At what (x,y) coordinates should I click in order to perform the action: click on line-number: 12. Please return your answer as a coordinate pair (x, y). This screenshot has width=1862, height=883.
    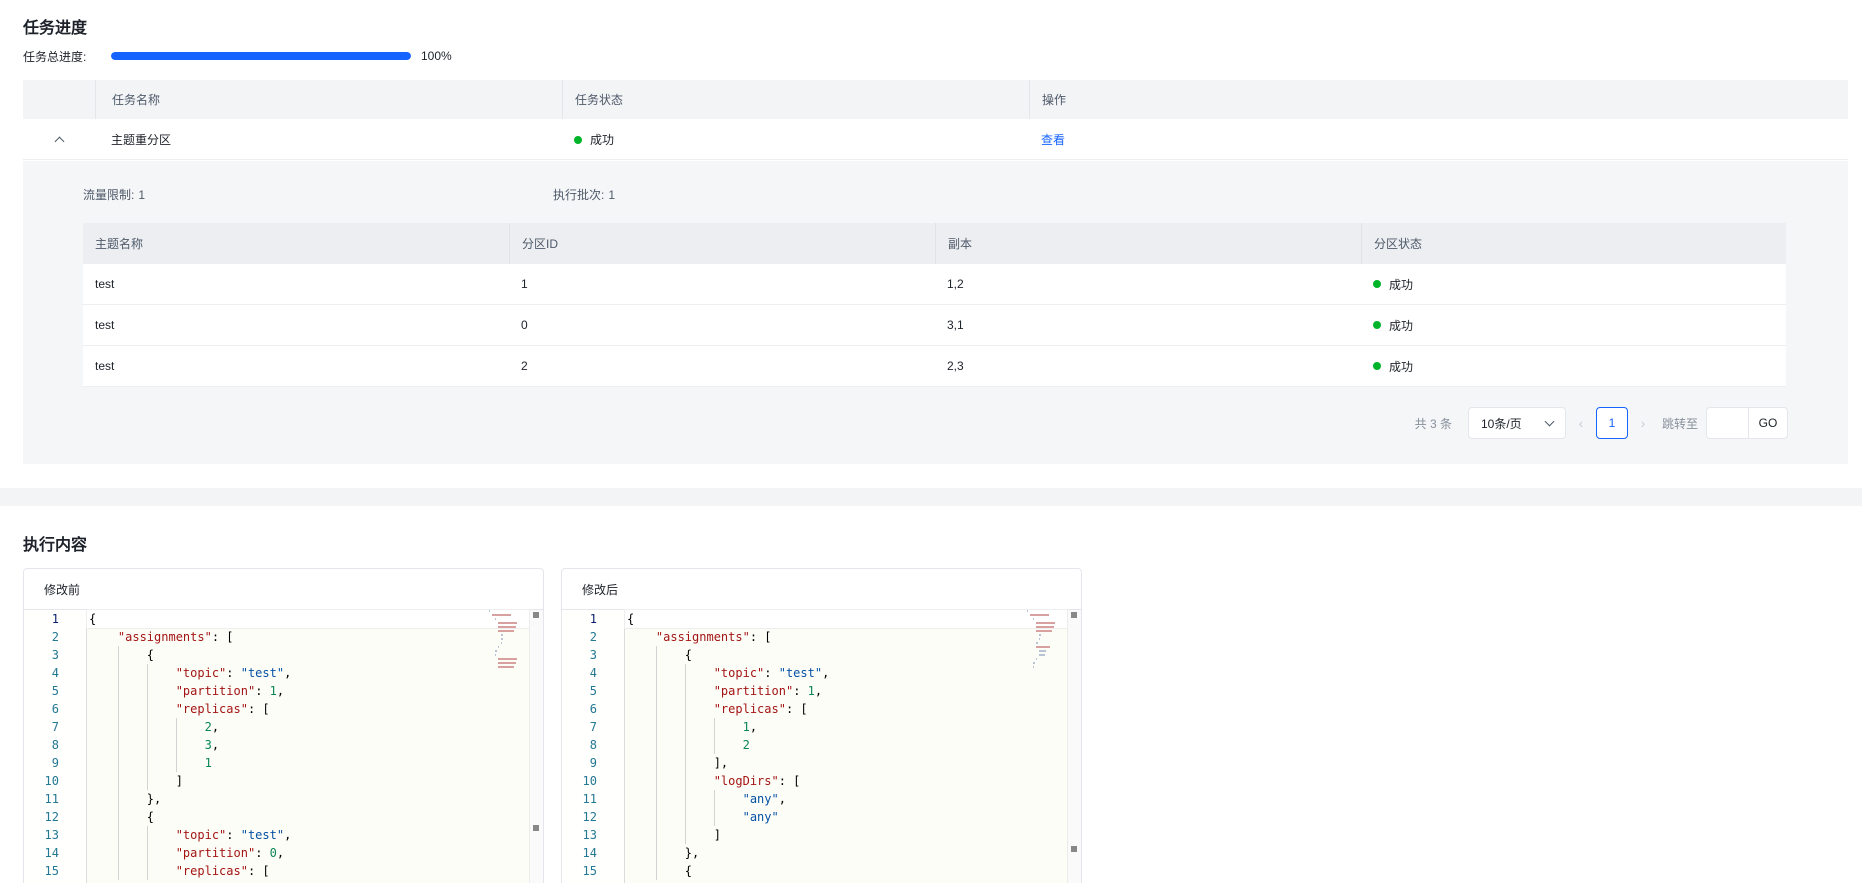
    Looking at the image, I should click on (589, 817).